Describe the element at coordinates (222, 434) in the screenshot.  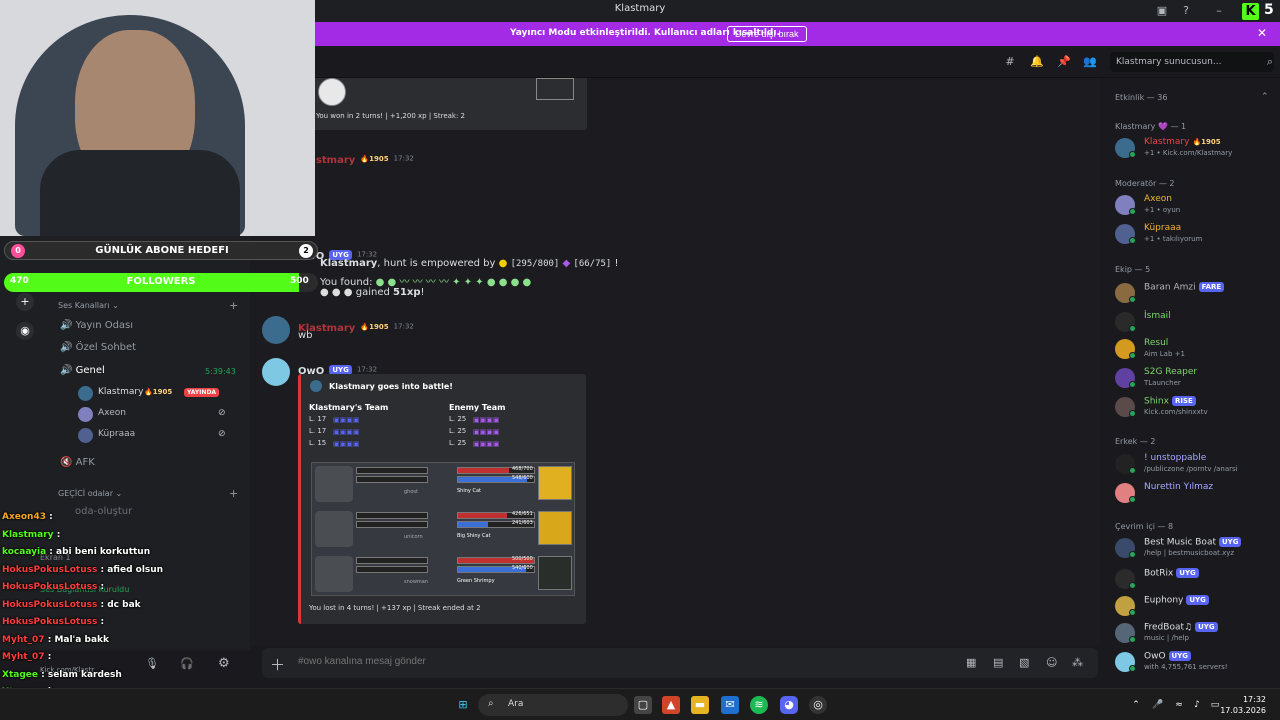
I see `muted-icon: ⊘` at that location.